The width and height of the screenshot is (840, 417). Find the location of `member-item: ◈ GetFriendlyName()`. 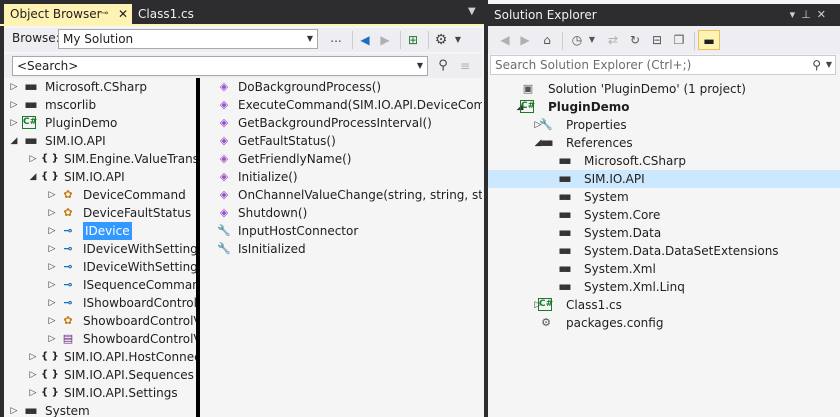

member-item: ◈ GetFriendlyName() is located at coordinates (341, 159).